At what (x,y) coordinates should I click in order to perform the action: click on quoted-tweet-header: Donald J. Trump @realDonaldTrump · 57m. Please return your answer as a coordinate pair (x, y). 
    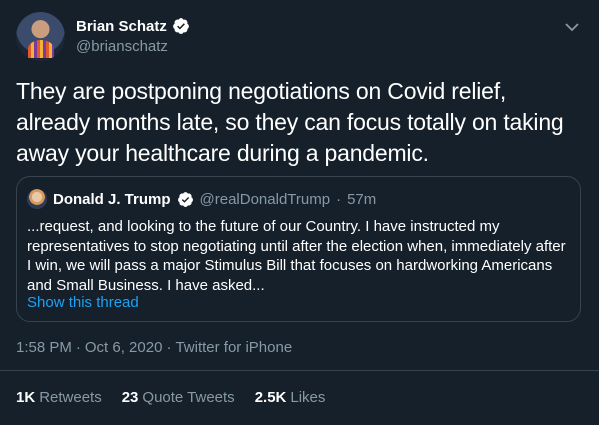
    Looking at the image, I should click on (201, 199).